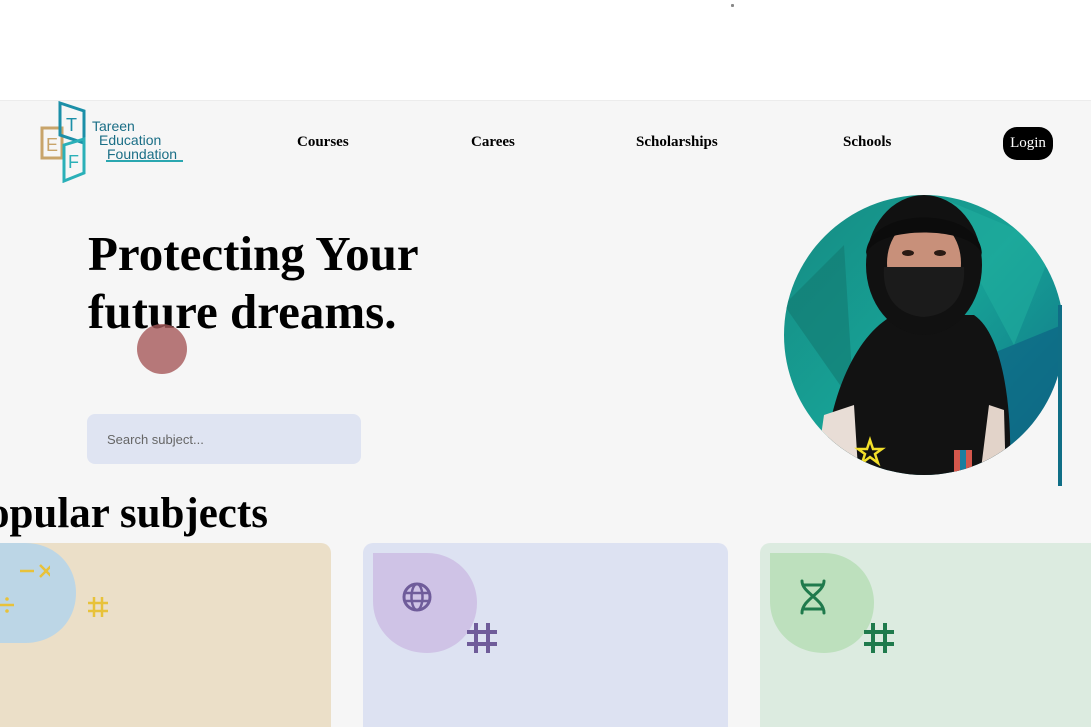  I want to click on logo-letter-t: T, so click(71, 125).